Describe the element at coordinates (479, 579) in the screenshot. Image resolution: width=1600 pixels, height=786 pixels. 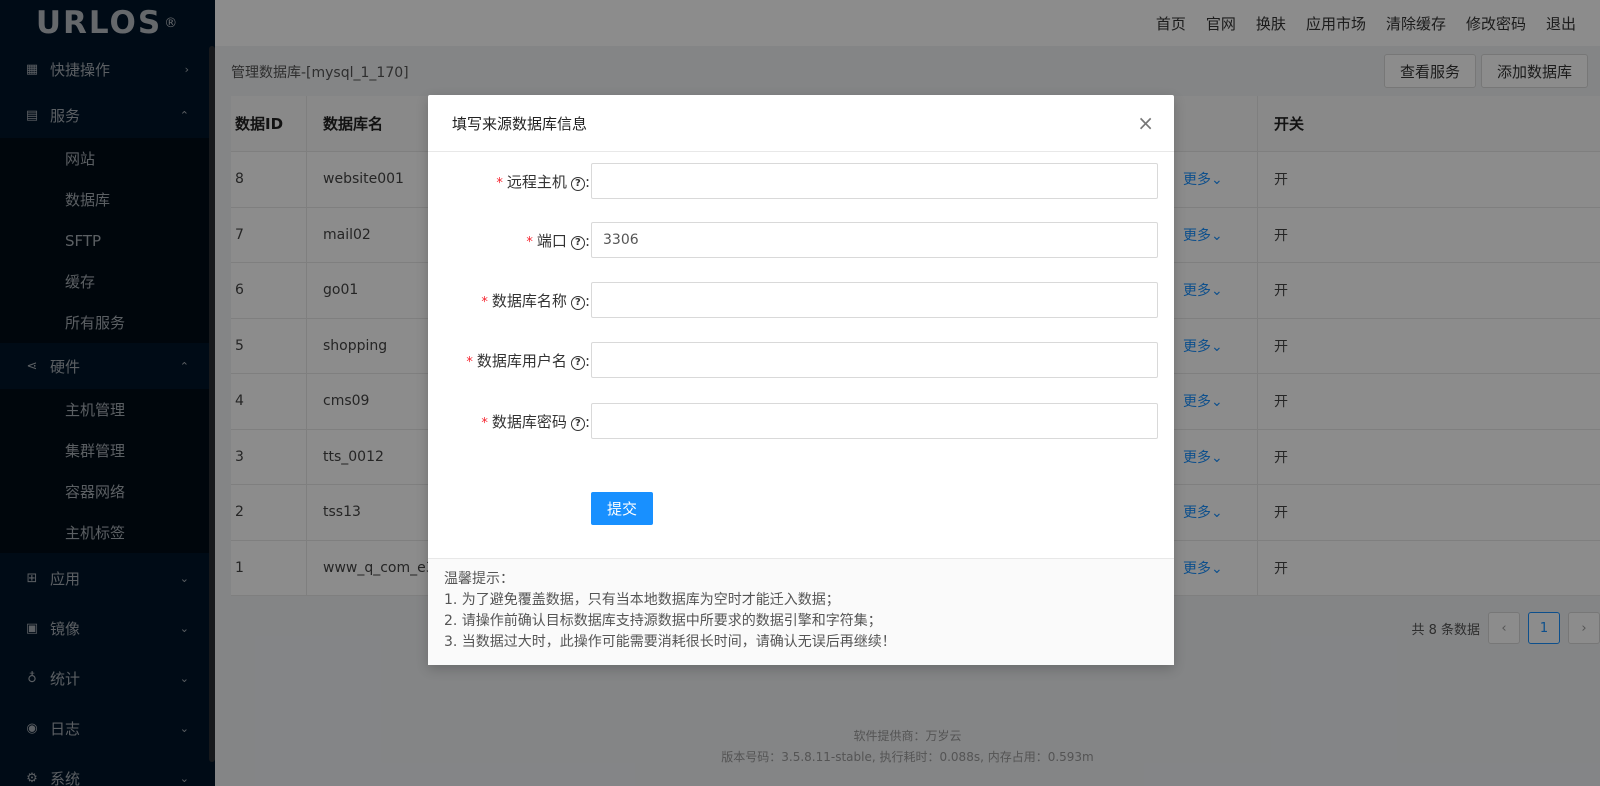
I see `tips-title: 温馨提示：` at that location.